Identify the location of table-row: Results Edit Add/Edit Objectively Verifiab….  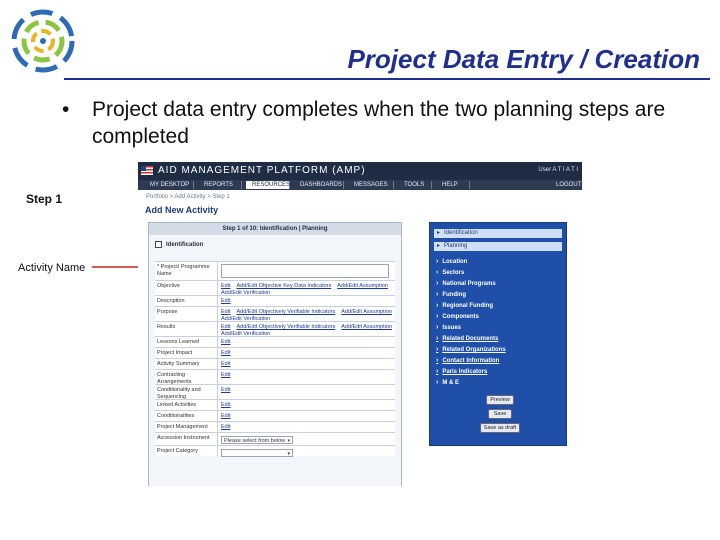
(275, 329).